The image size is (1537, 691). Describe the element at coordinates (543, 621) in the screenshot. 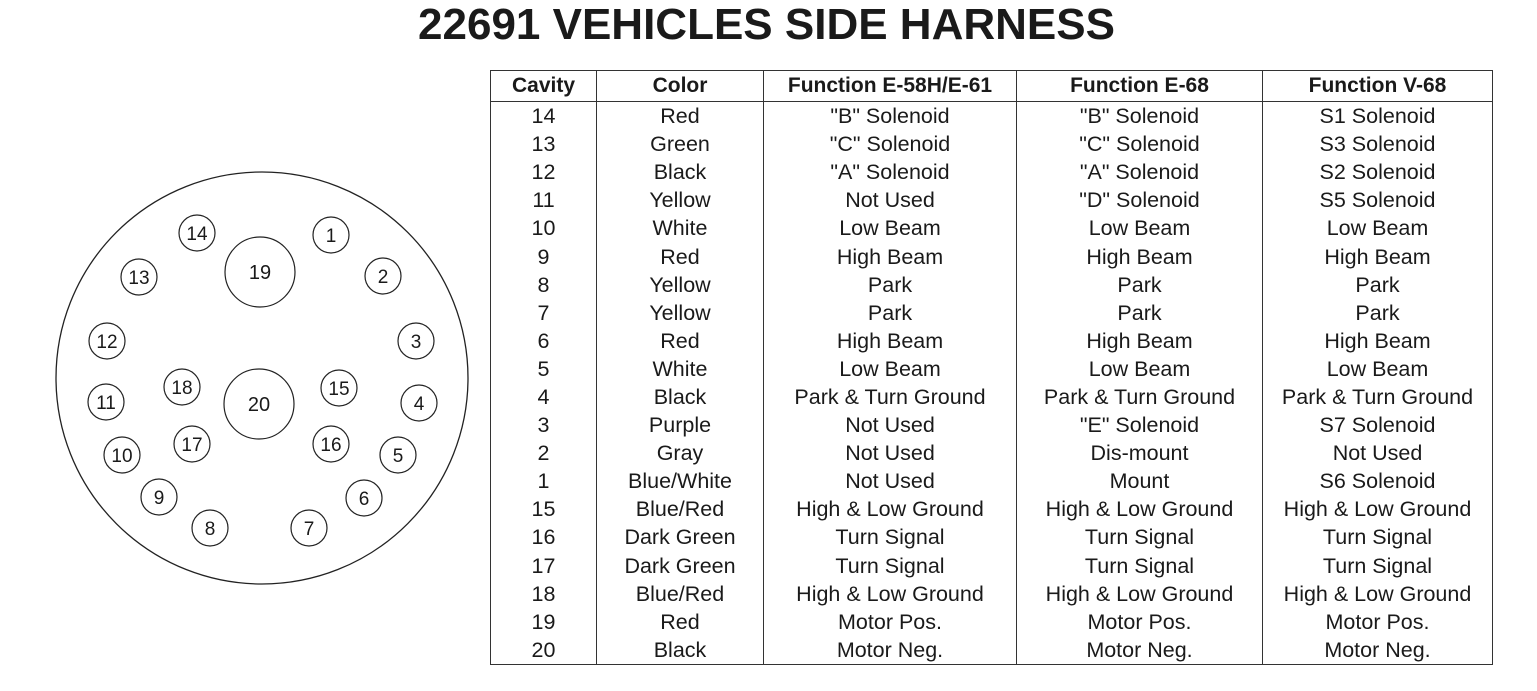

I see `cell-cavity: 19` at that location.